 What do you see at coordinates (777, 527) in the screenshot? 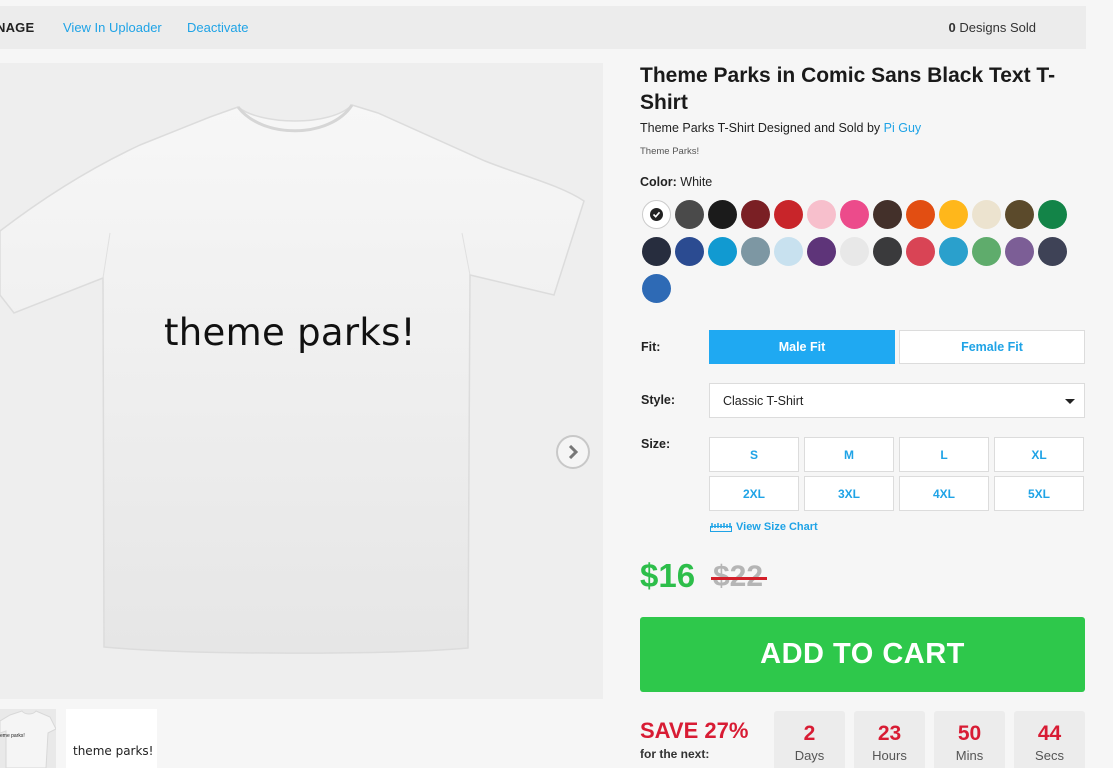
I see `size-chart-text: View Size Chart` at bounding box center [777, 527].